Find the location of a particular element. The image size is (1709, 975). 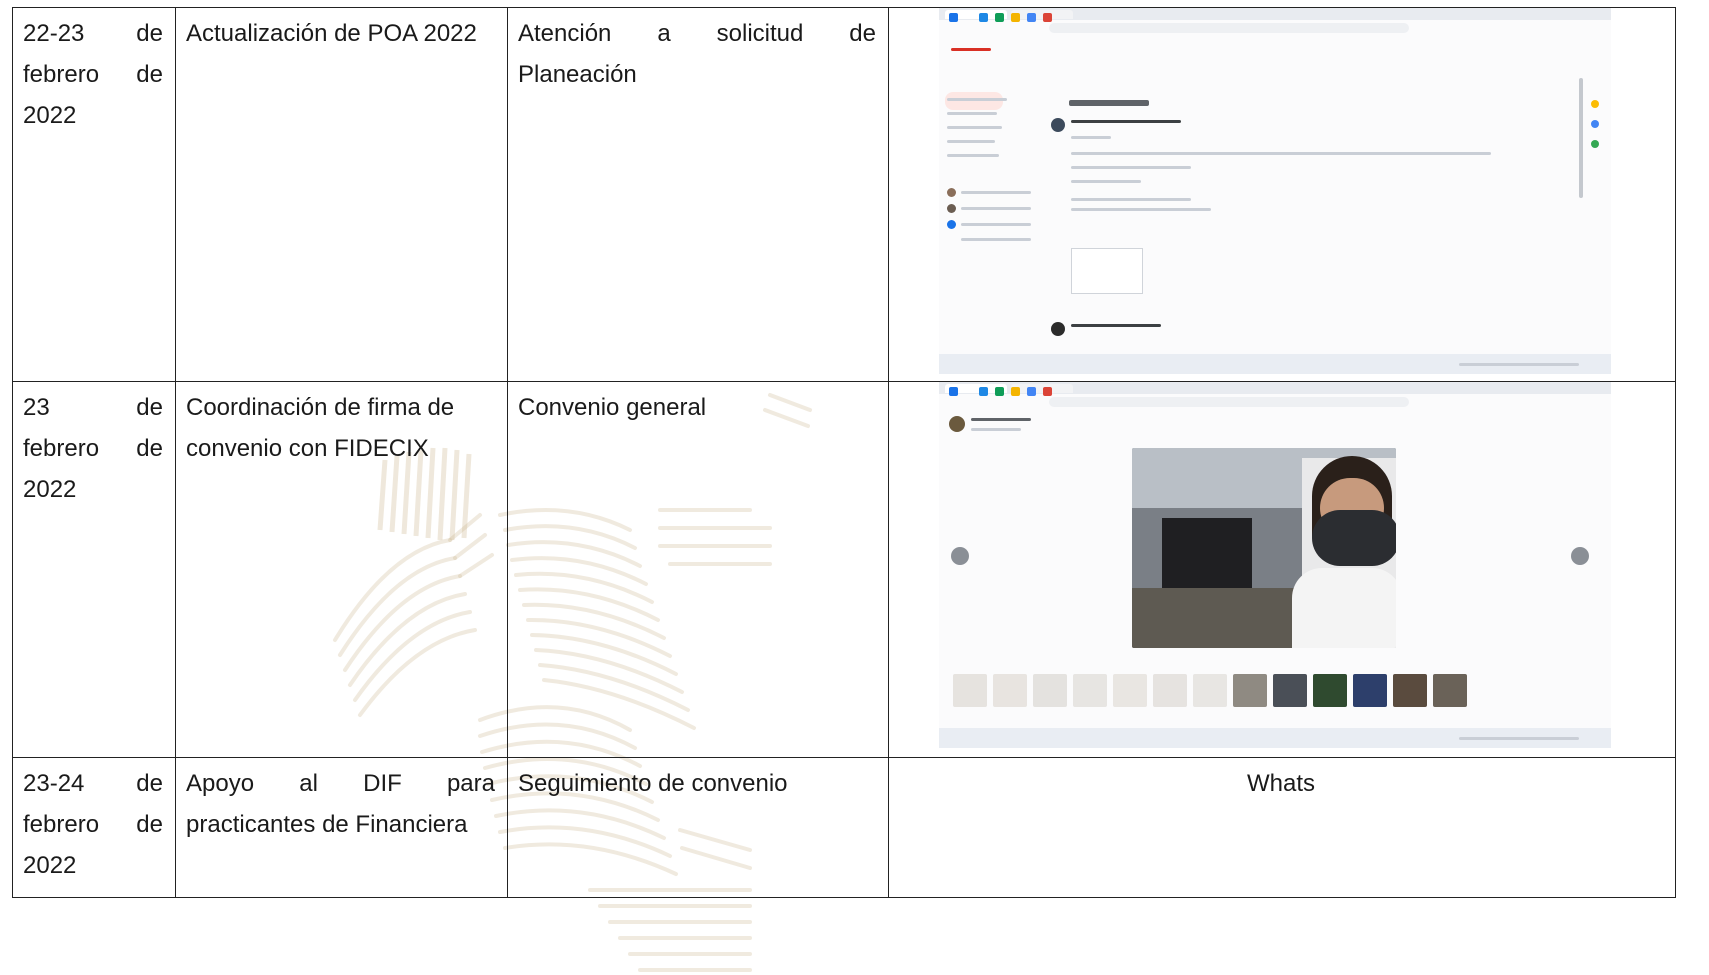

date-cell: 23 de febrero de 2022 is located at coordinates (94, 569).